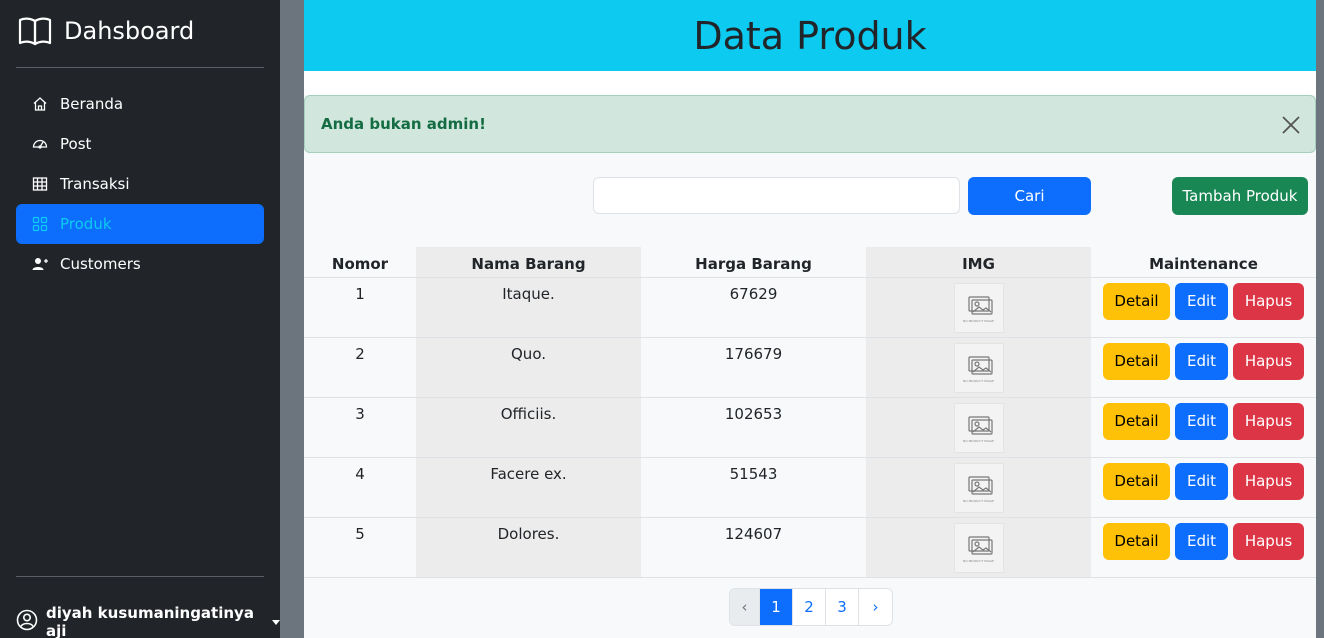 This screenshot has width=1324, height=638. Describe the element at coordinates (810, 124) in the screenshot. I see `alert-success: Anda bukan admin!` at that location.